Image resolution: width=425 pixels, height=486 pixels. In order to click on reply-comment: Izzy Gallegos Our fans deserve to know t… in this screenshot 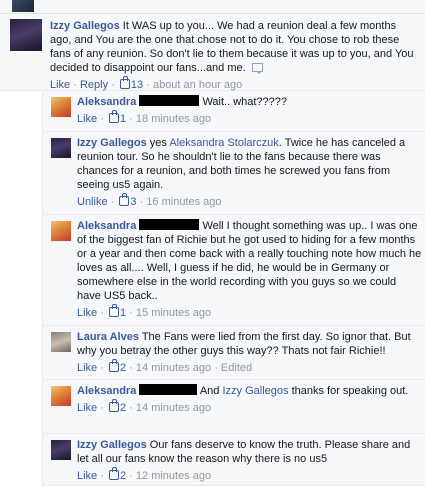, I will do `click(233, 460)`.